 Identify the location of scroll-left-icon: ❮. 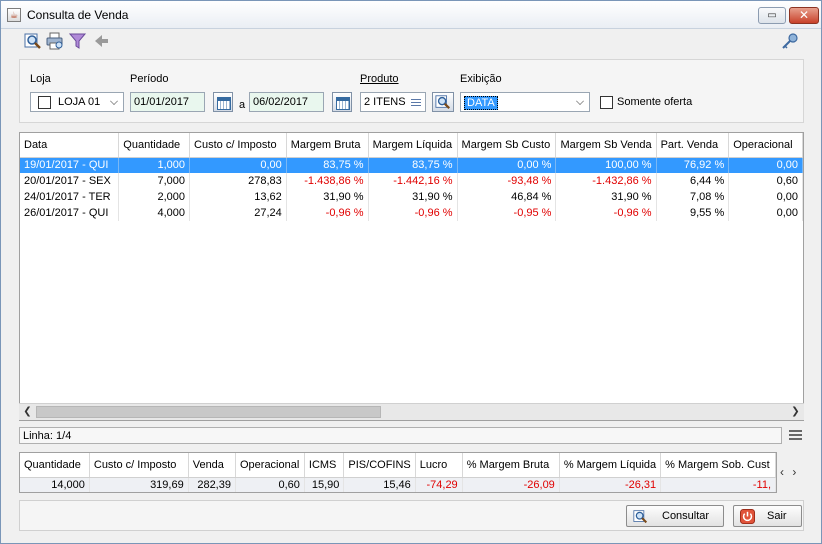
(27, 412).